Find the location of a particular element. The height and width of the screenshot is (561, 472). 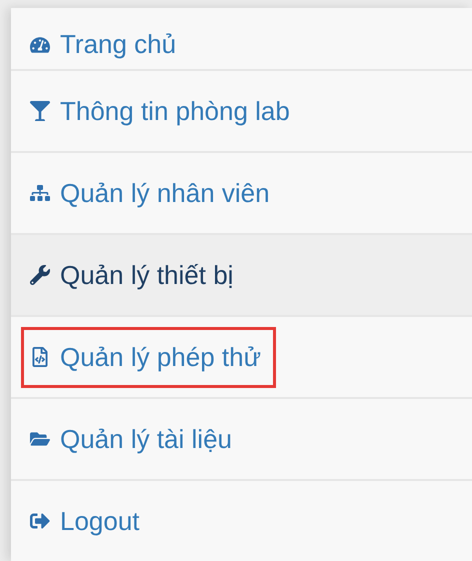

wrench-icon is located at coordinates (40, 275).